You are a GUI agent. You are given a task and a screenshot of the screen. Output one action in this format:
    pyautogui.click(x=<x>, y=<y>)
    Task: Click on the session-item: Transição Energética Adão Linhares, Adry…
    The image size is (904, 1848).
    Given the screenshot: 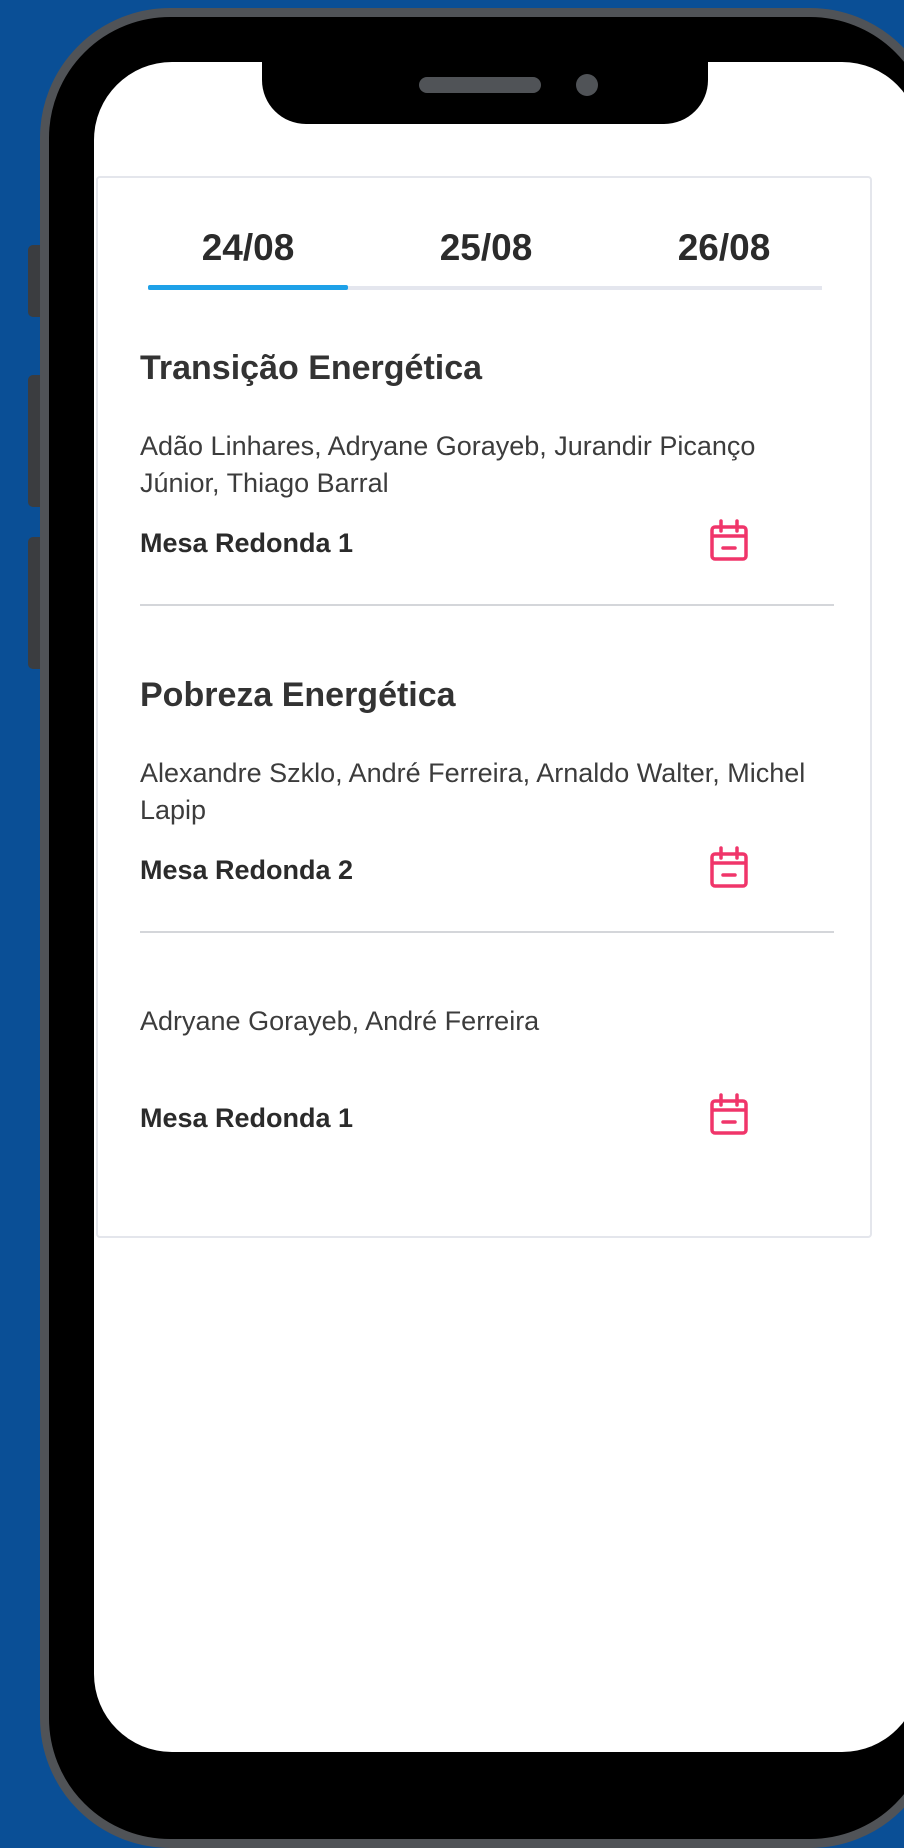 What is the action you would take?
    pyautogui.click(x=487, y=477)
    